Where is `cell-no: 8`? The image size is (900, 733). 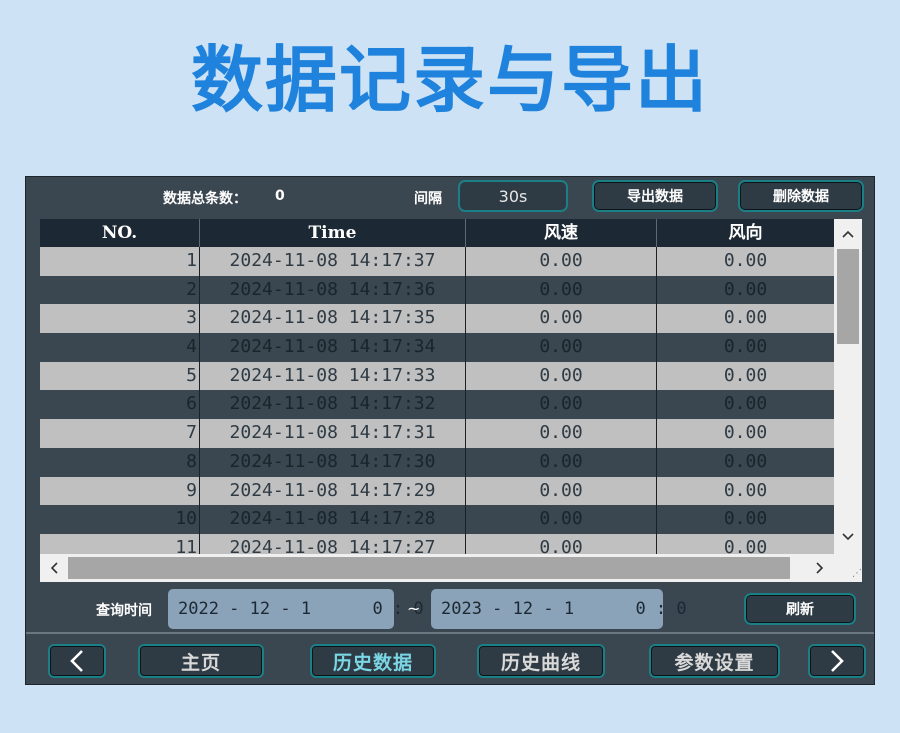
cell-no: 8 is located at coordinates (120, 462).